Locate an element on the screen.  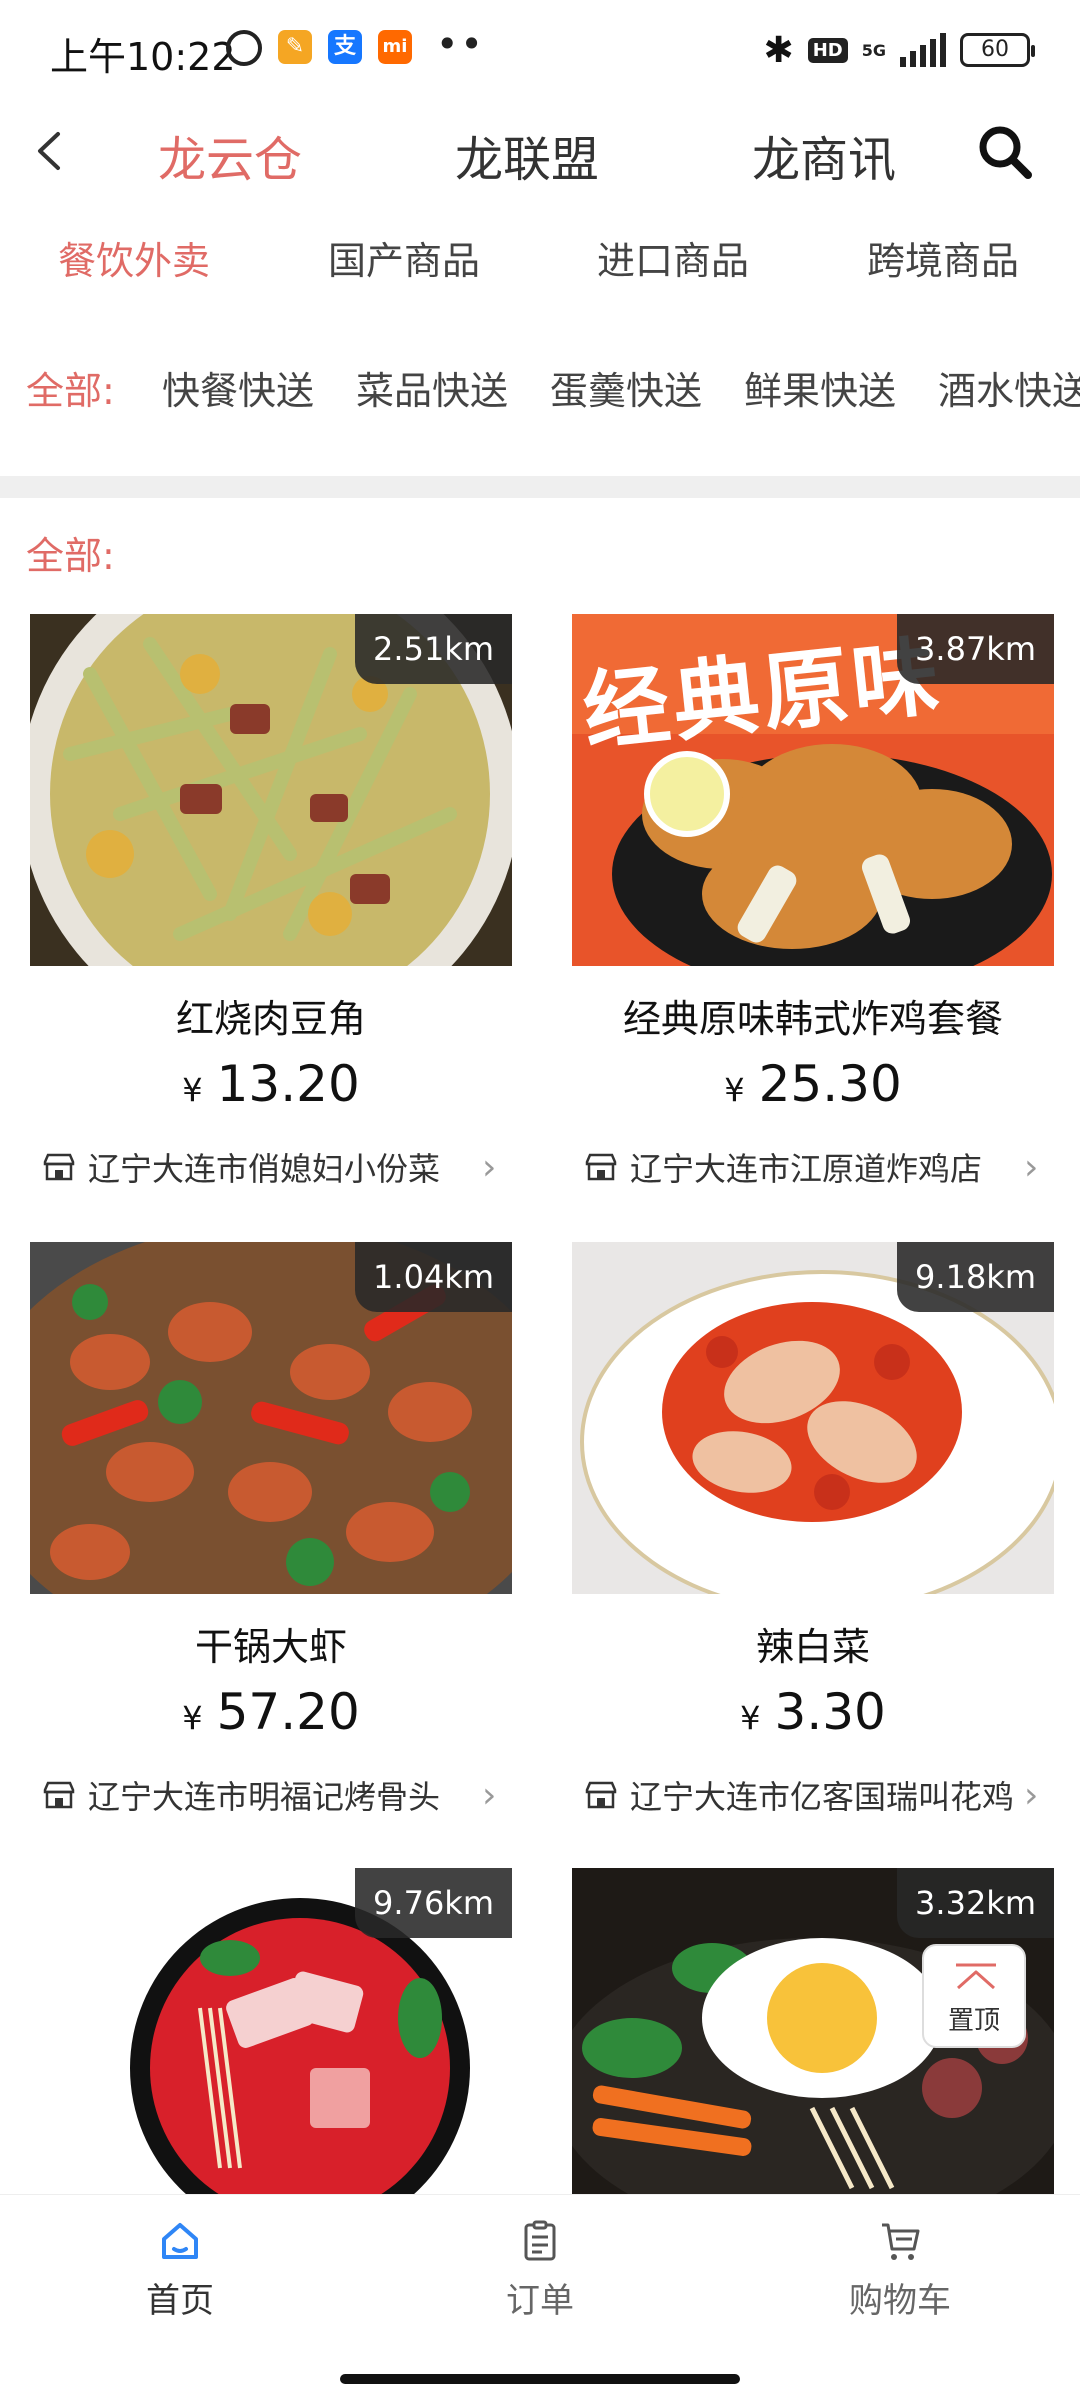
product-name: 辣白菜 is located at coordinates (813, 1643).